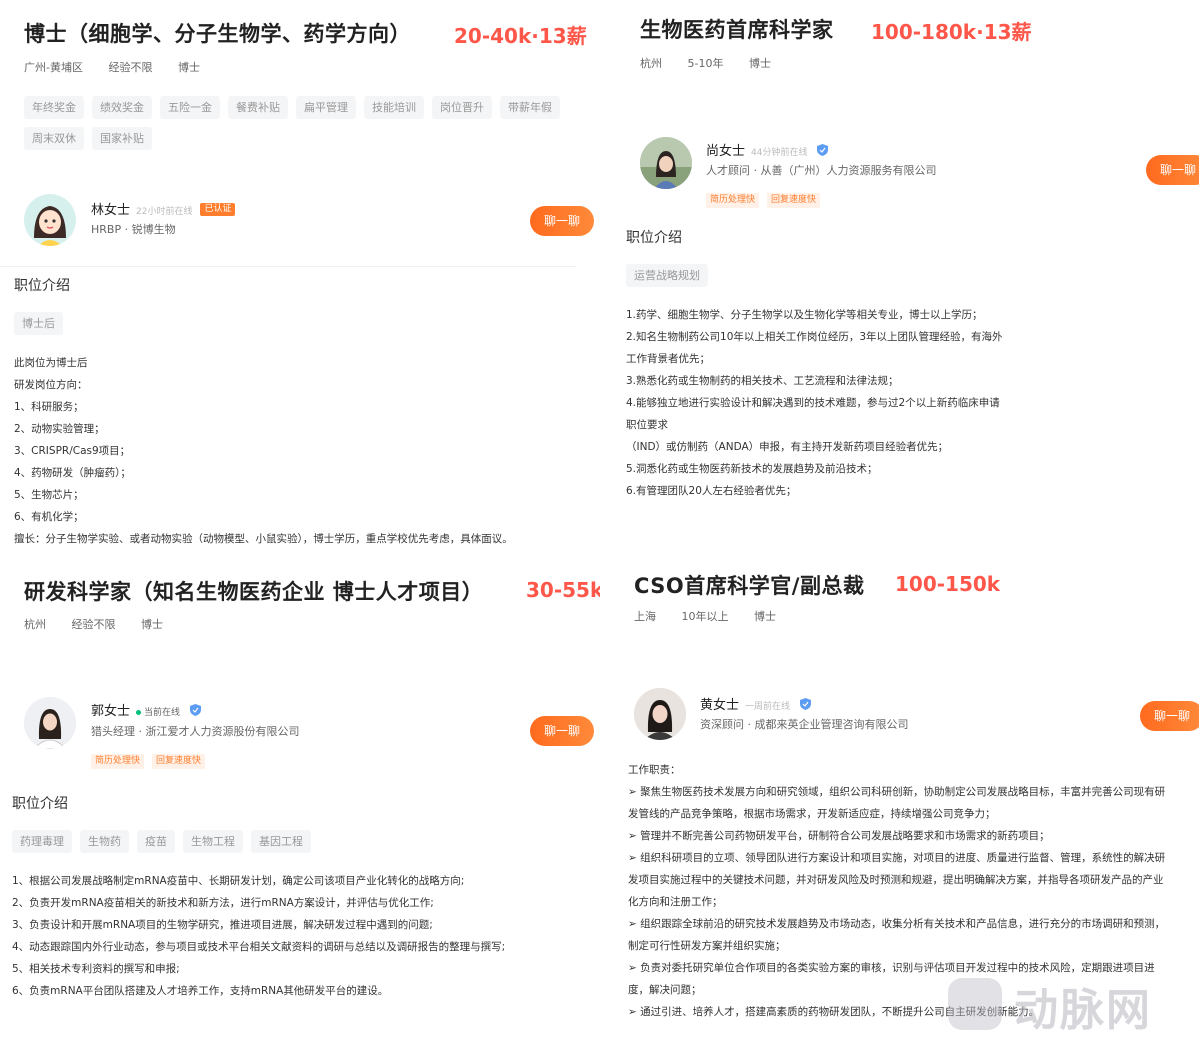 This screenshot has height=1042, width=1199. I want to click on verified-badge: 已认证, so click(218, 209).